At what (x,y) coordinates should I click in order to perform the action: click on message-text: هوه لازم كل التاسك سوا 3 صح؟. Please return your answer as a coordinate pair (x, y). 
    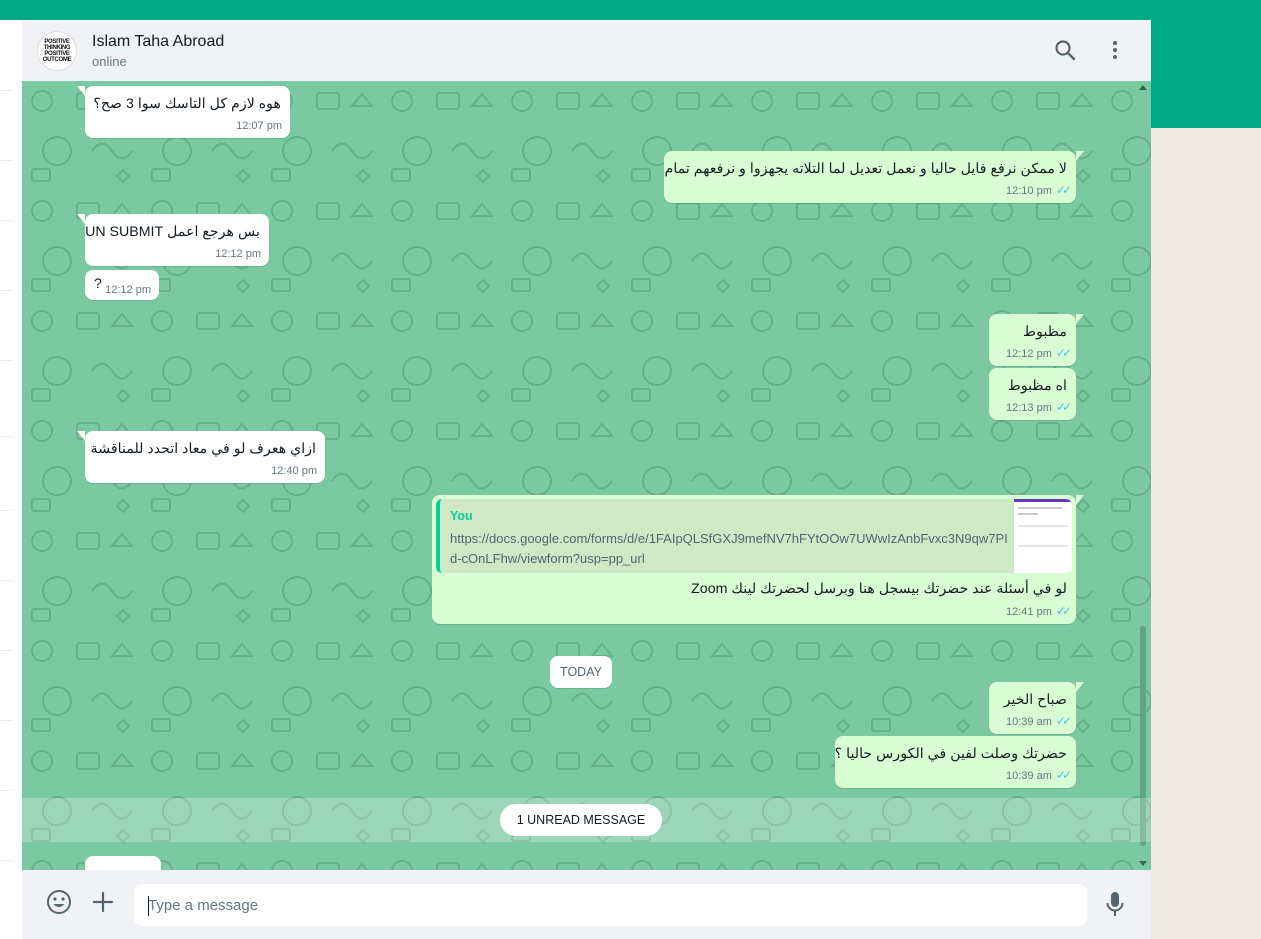
    Looking at the image, I should click on (187, 104).